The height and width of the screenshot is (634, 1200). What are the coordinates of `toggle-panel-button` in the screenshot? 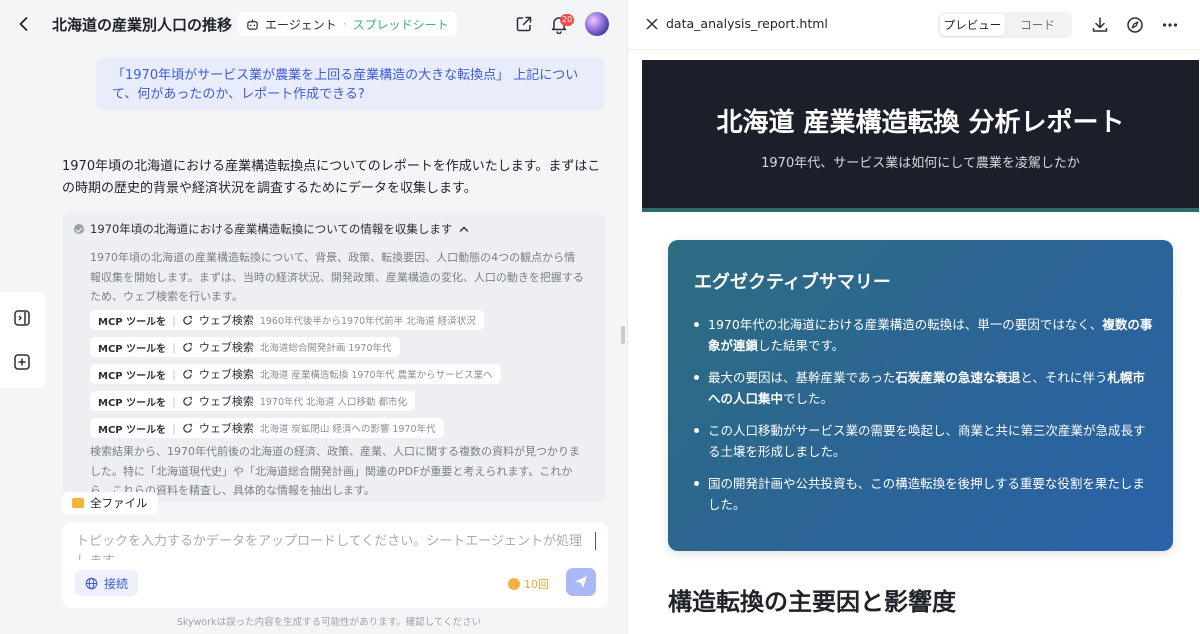 It's located at (22, 318).